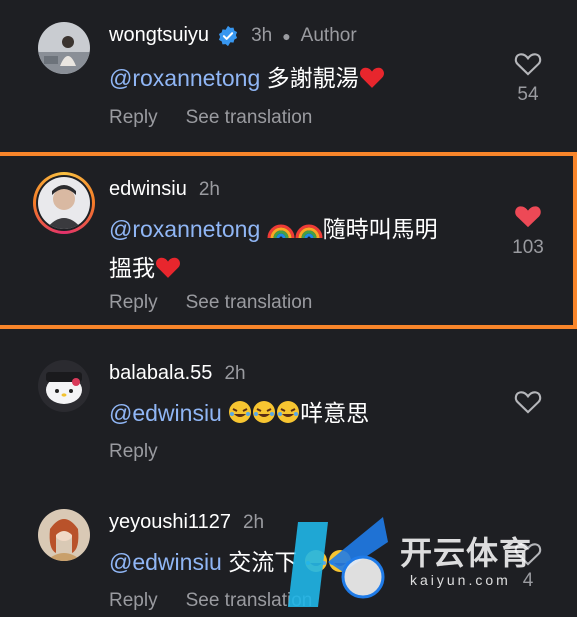  Describe the element at coordinates (380, 229) in the screenshot. I see `comment-body-text: 隨時叫馬明` at that location.